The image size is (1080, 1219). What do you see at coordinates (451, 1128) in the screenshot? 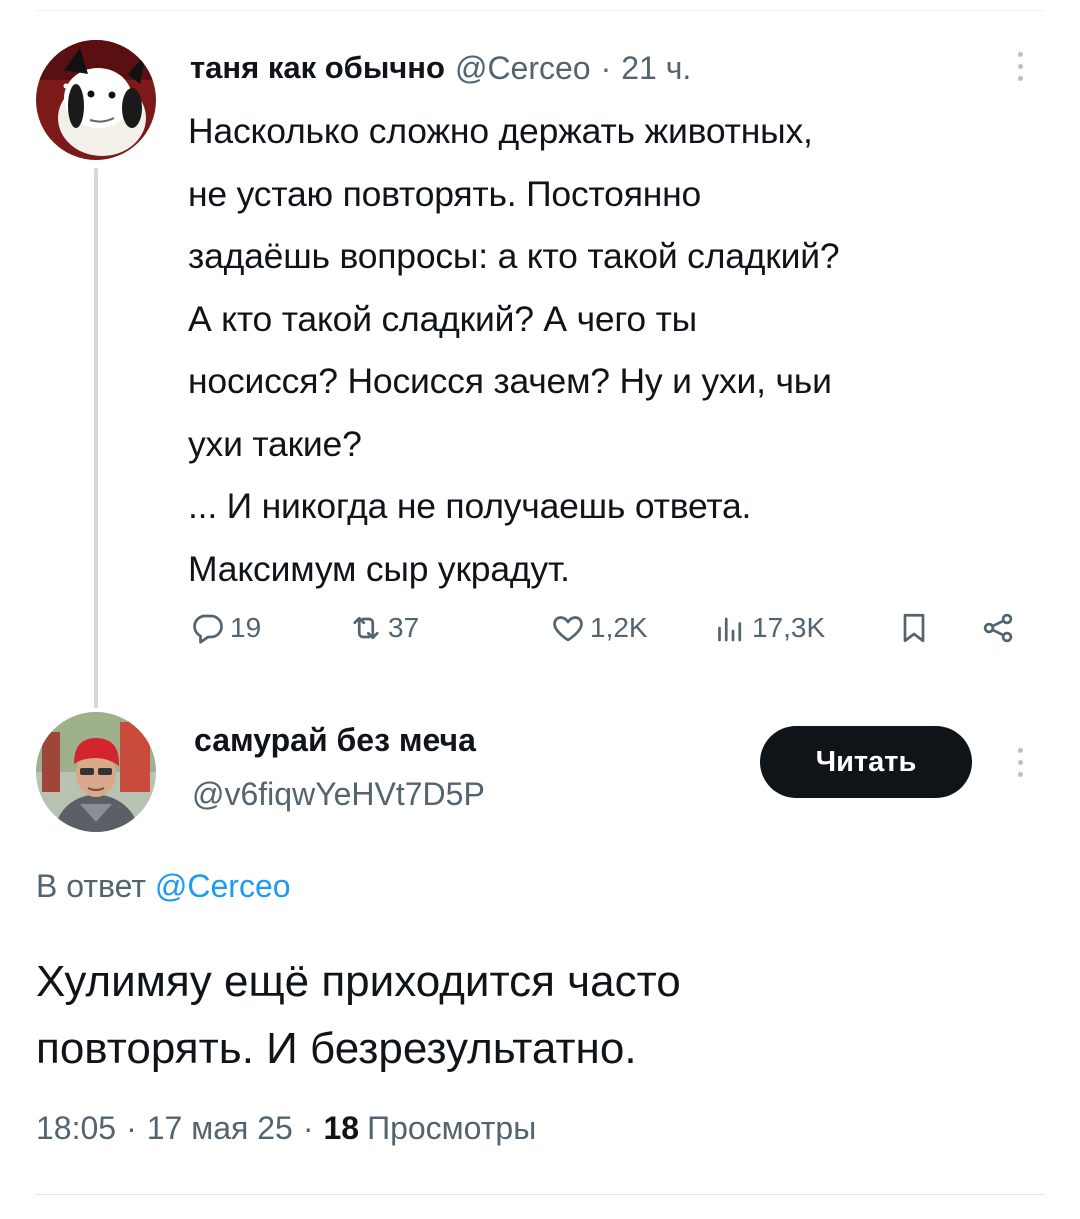
I see `views-label: Просмотры` at bounding box center [451, 1128].